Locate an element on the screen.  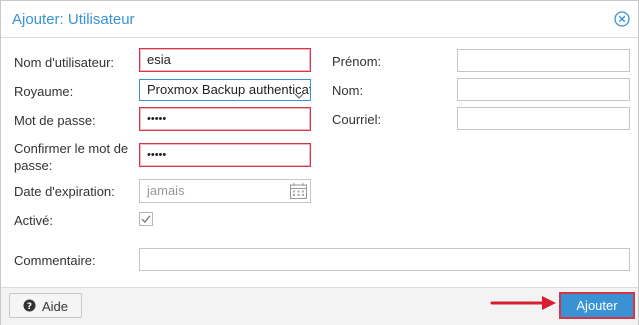
dialog-title: Ajouter: Utilisateur is located at coordinates (73, 19).